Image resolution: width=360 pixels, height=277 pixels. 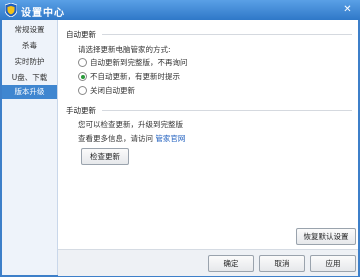 What do you see at coordinates (333, 263) in the screenshot?
I see `apply-button: 应用` at bounding box center [333, 263].